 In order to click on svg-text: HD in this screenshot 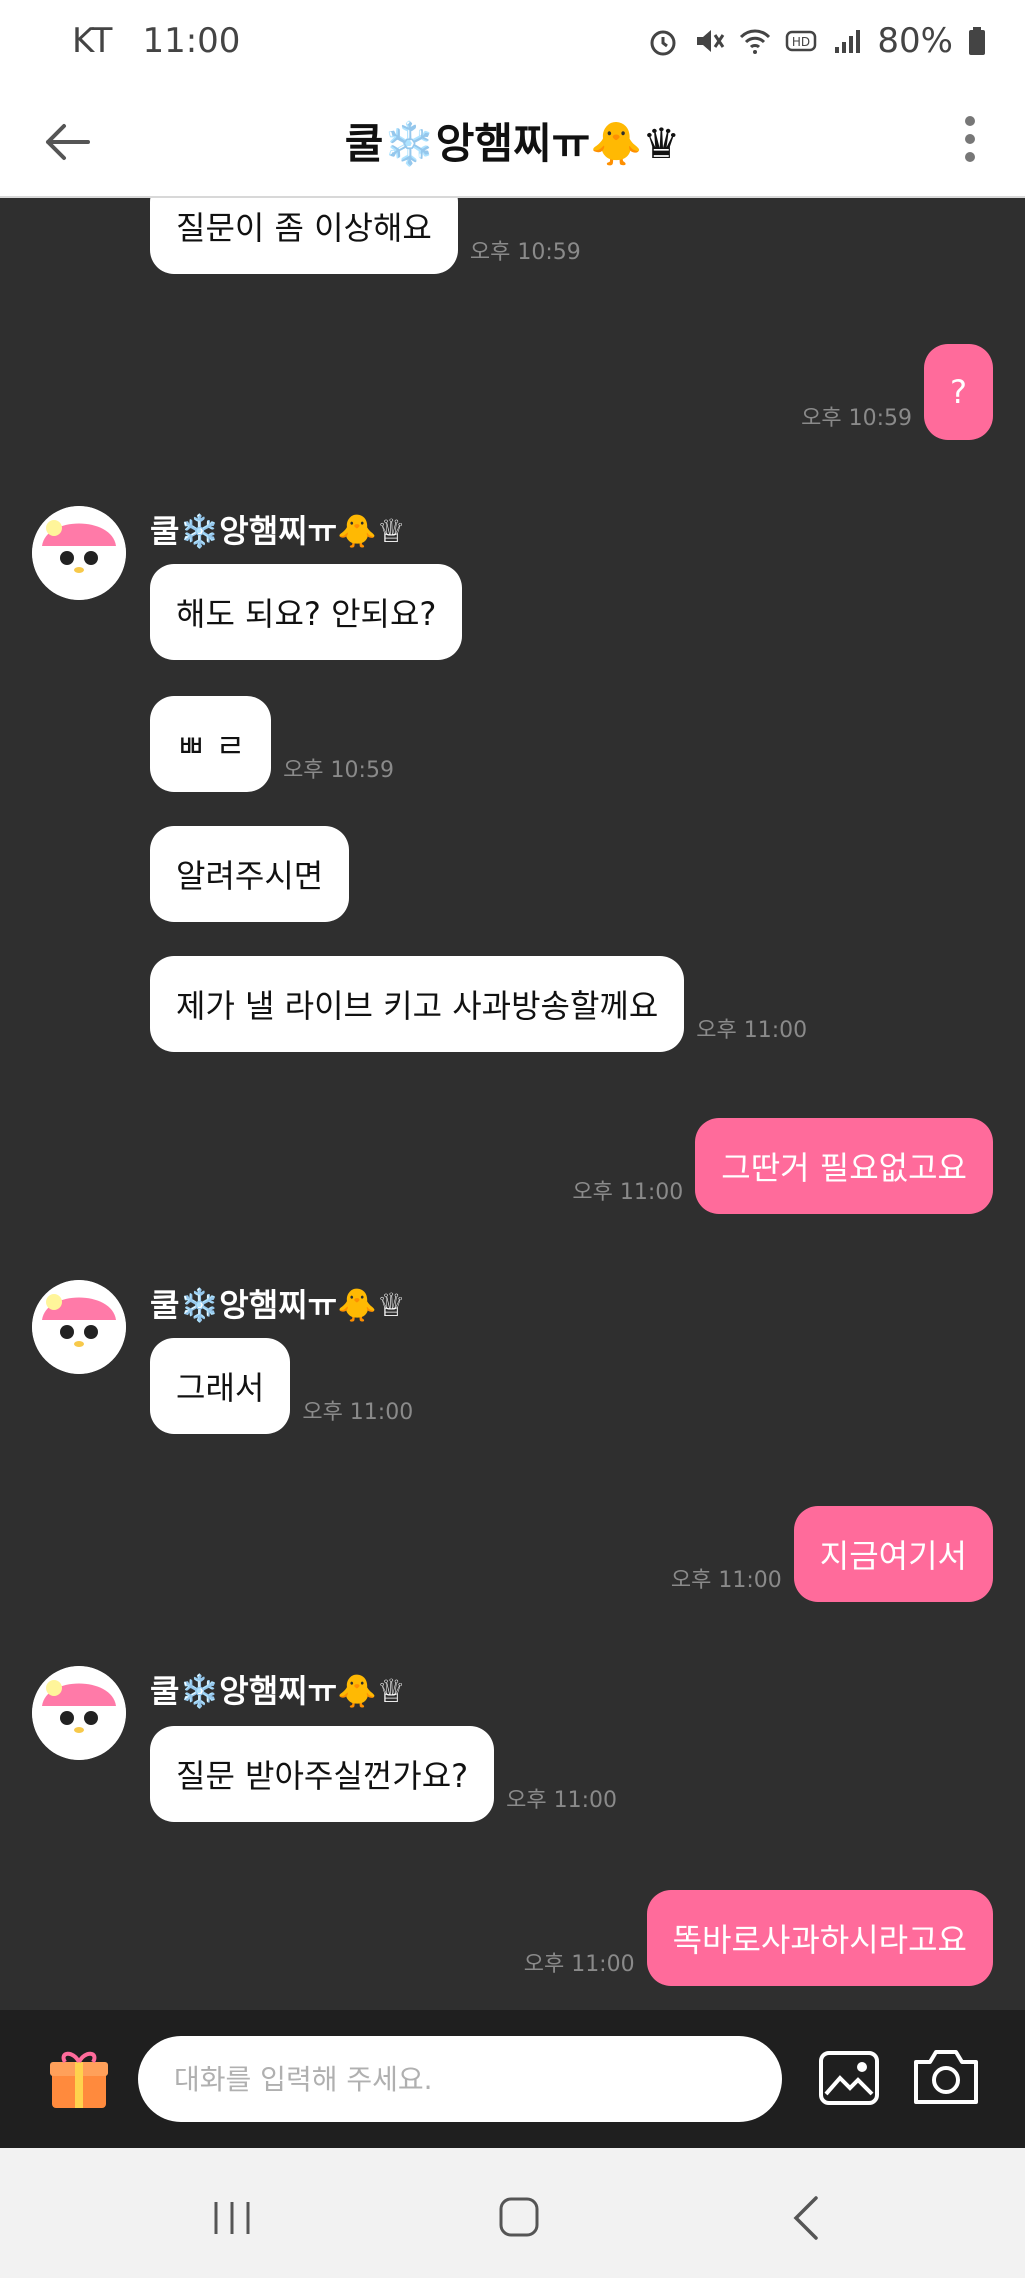, I will do `click(801, 42)`.